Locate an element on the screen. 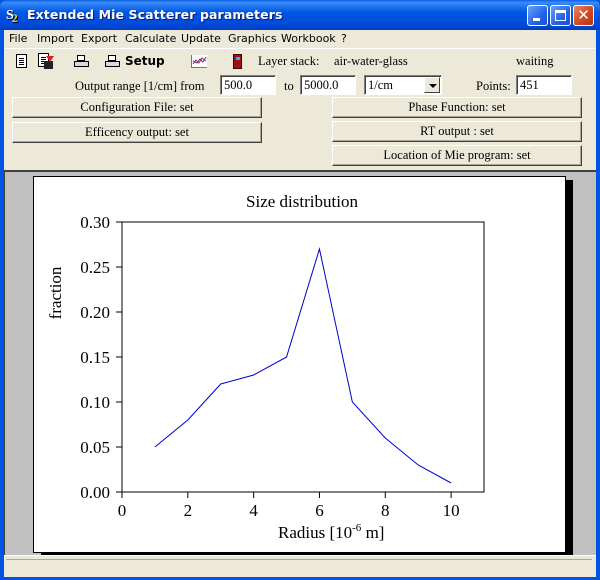  x-axis-label: Radius [10-6 m] is located at coordinates (331, 532).